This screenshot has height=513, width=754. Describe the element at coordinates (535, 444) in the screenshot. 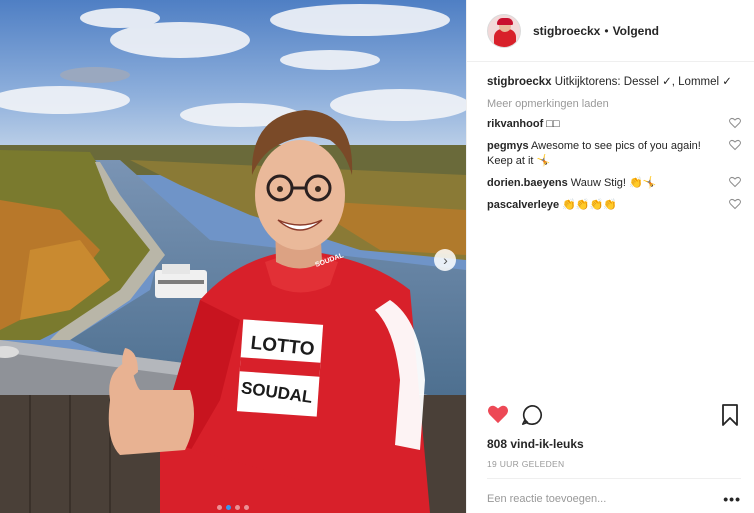

I see `like-count: 808 vind-ik-leuks` at that location.